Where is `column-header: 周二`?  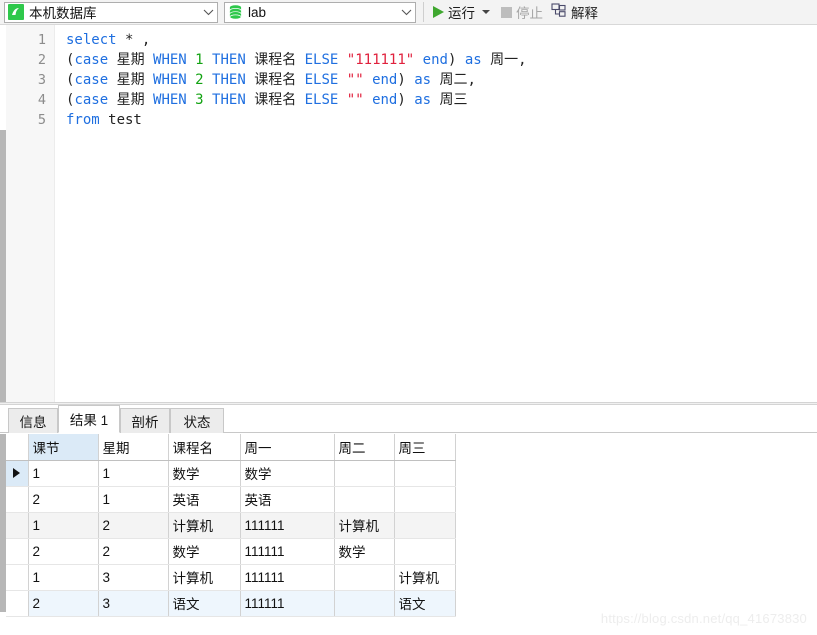 column-header: 周二 is located at coordinates (364, 447).